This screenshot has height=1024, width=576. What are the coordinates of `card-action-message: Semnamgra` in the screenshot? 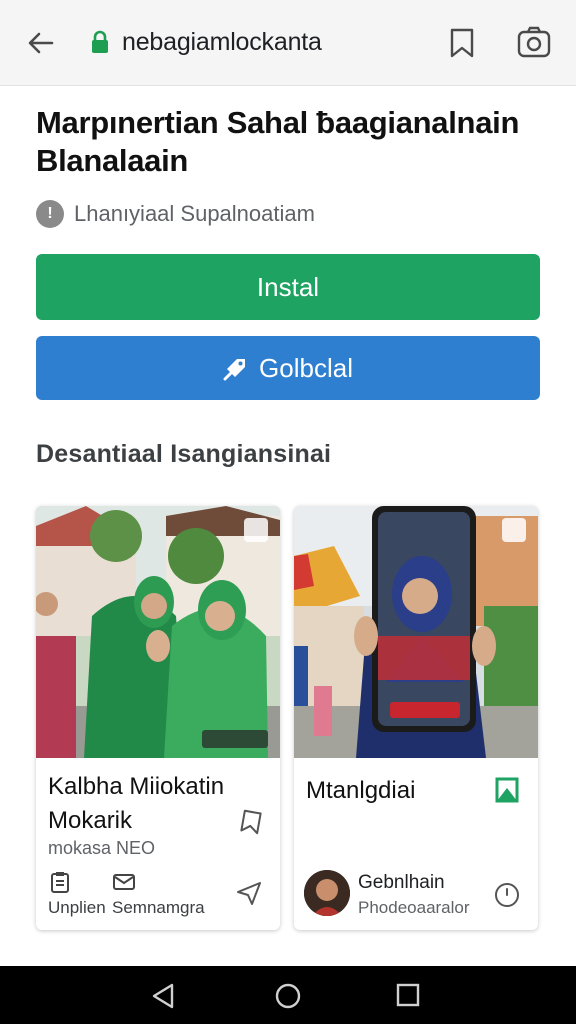 It's located at (158, 894).